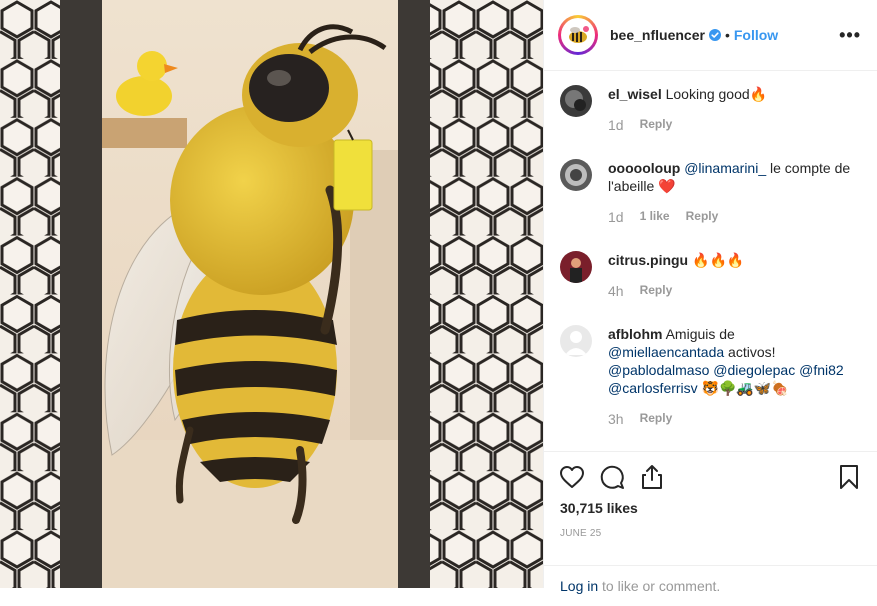 The width and height of the screenshot is (877, 606). Describe the element at coordinates (659, 586) in the screenshot. I see `login-prompt-text: to like or comment.` at that location.